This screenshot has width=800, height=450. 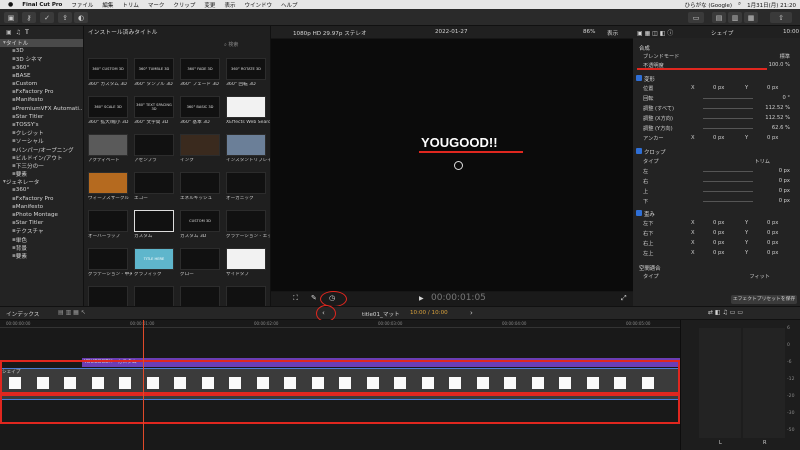 I want to click on sidebar-item: ▪ ソーシャル, so click(x=41, y=141).